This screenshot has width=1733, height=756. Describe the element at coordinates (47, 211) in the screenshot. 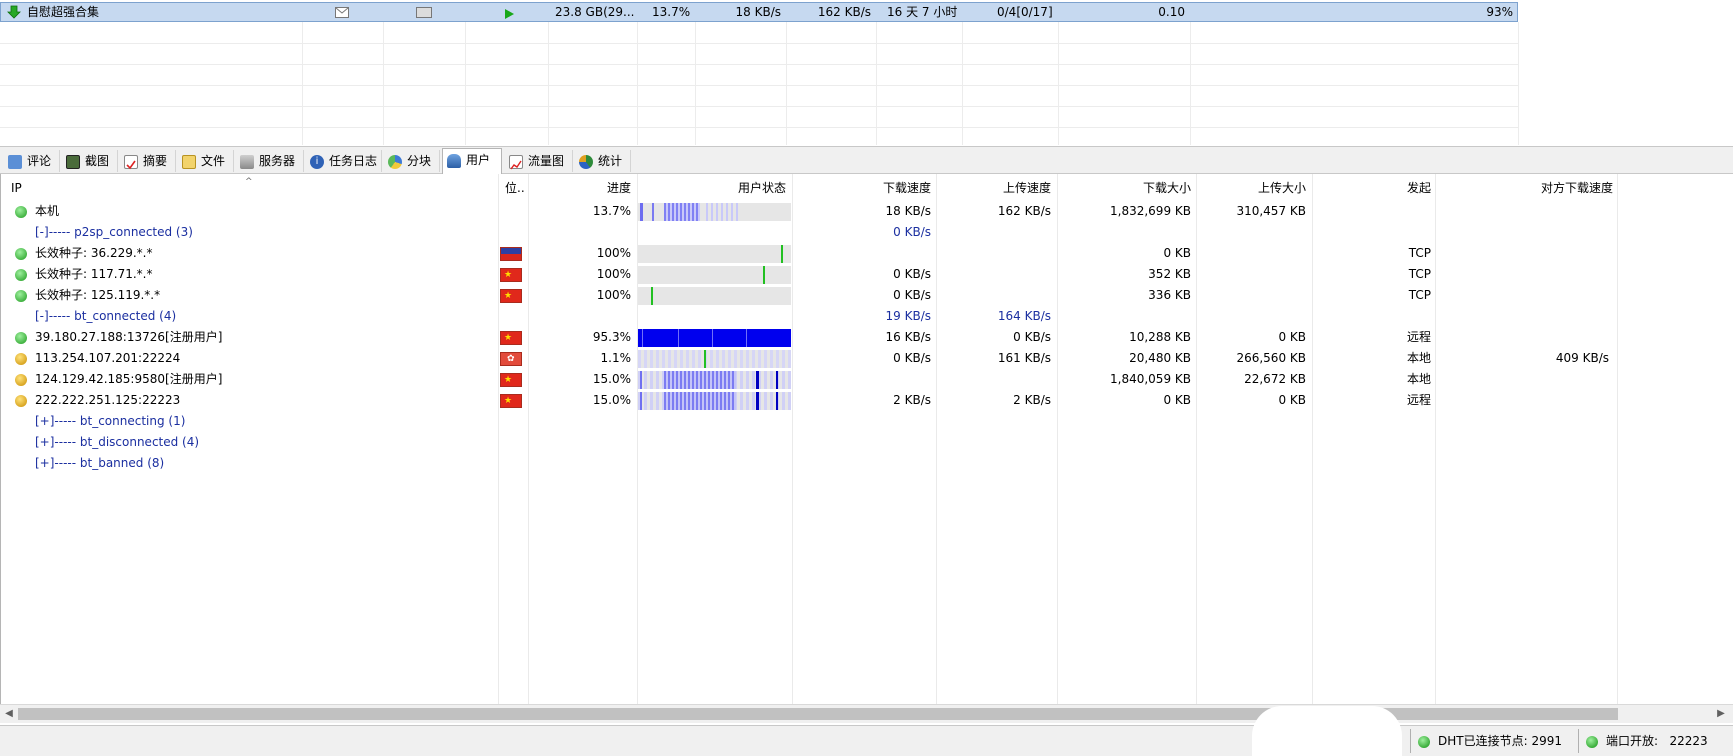

I see `peer-ip: 本机` at that location.